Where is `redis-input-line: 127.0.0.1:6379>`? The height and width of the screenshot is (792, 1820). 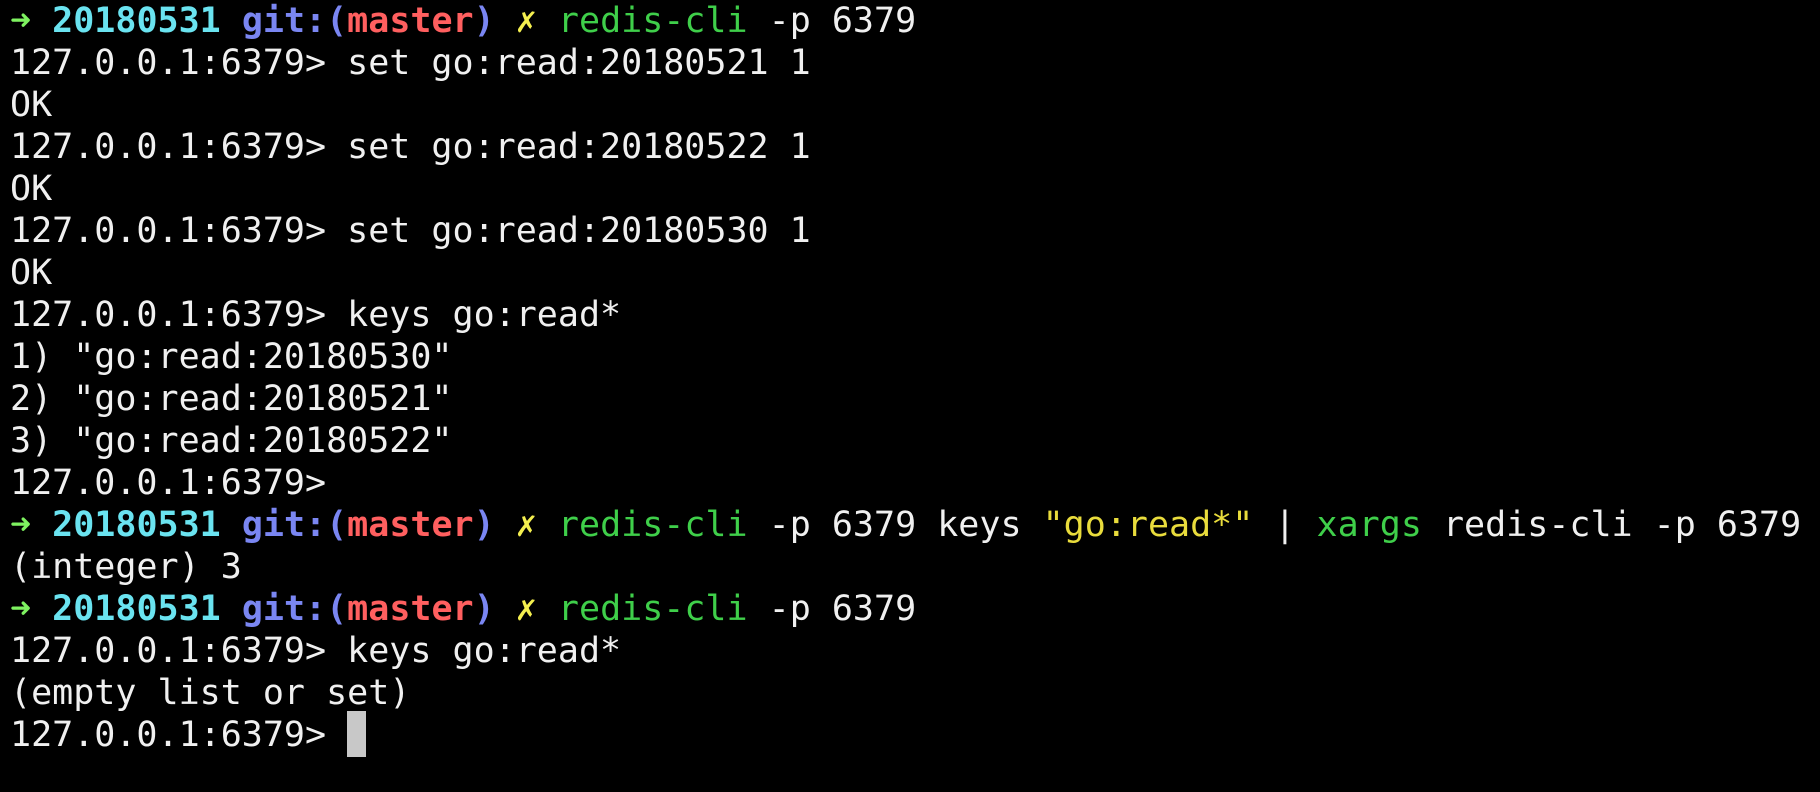
redis-input-line: 127.0.0.1:6379> is located at coordinates (915, 734).